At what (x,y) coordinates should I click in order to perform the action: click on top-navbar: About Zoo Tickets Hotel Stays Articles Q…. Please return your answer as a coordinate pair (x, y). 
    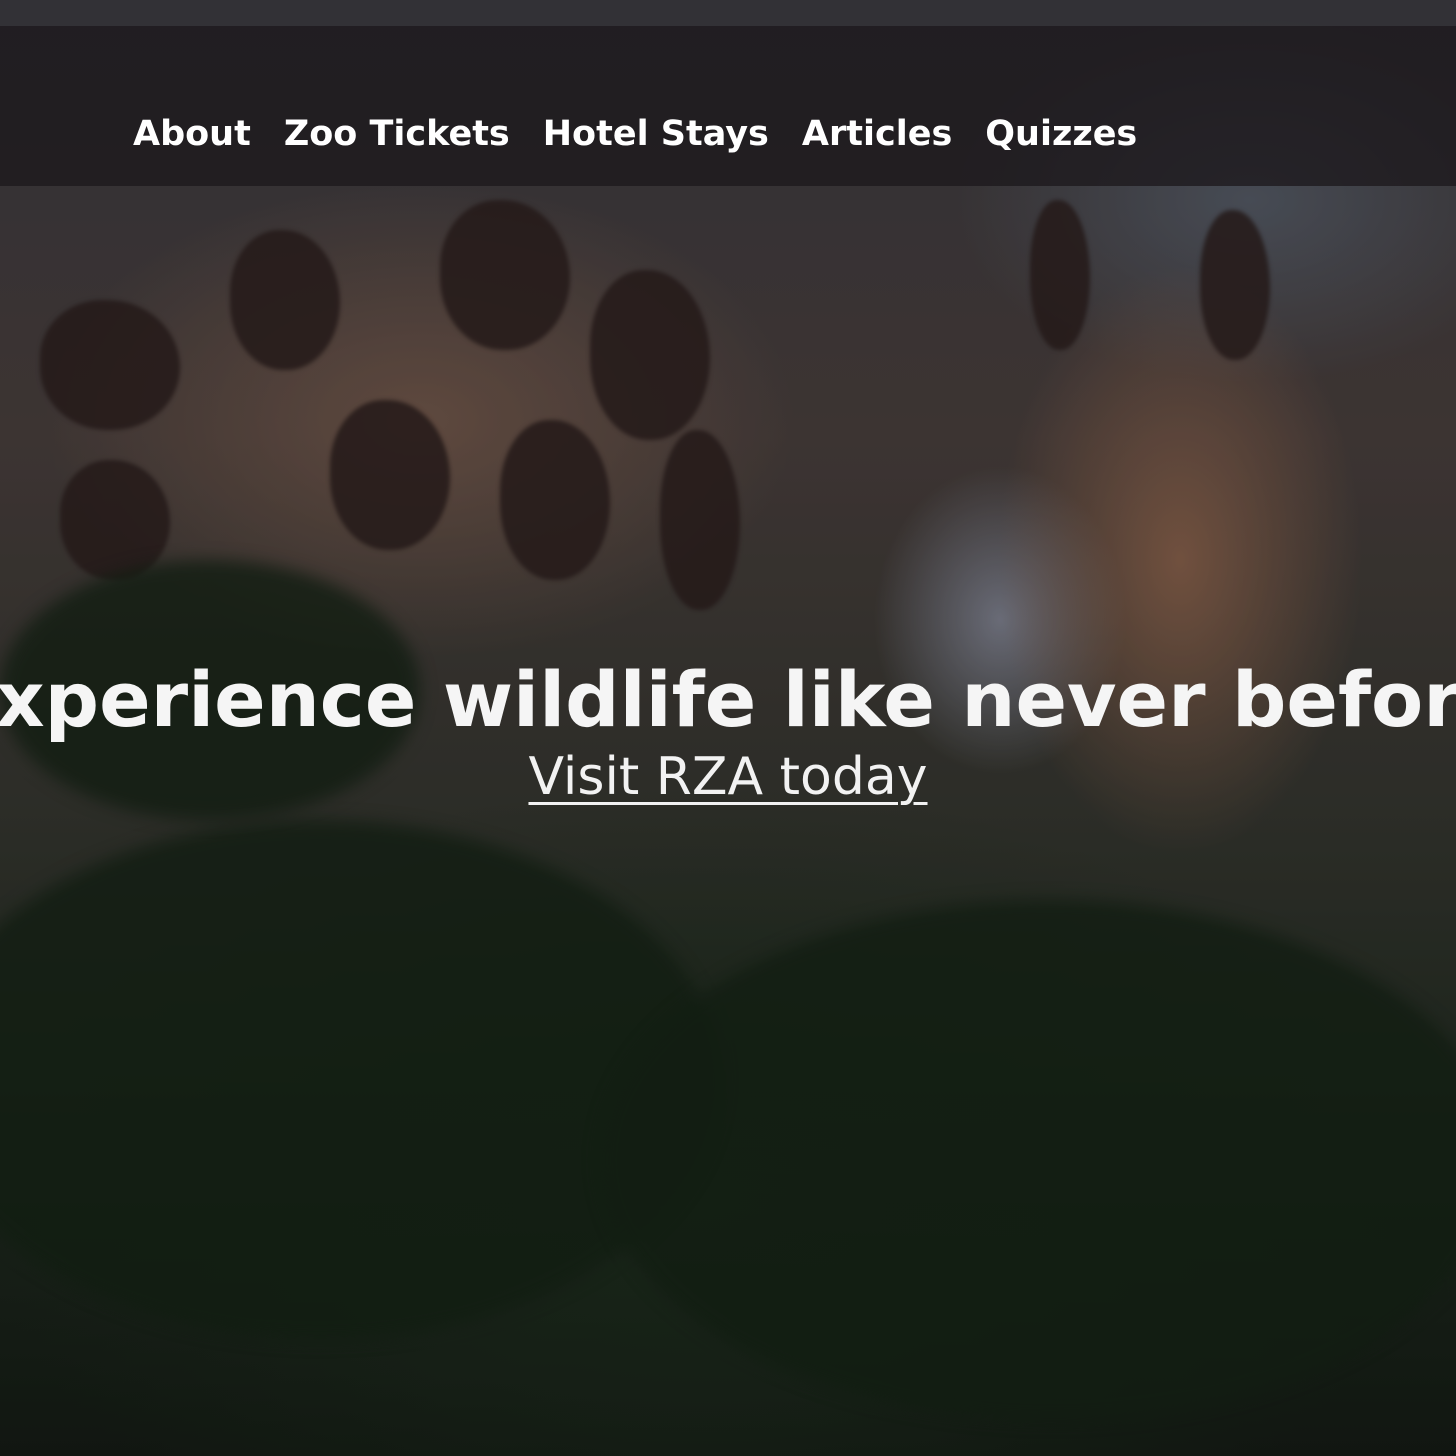
    Looking at the image, I should click on (728, 106).